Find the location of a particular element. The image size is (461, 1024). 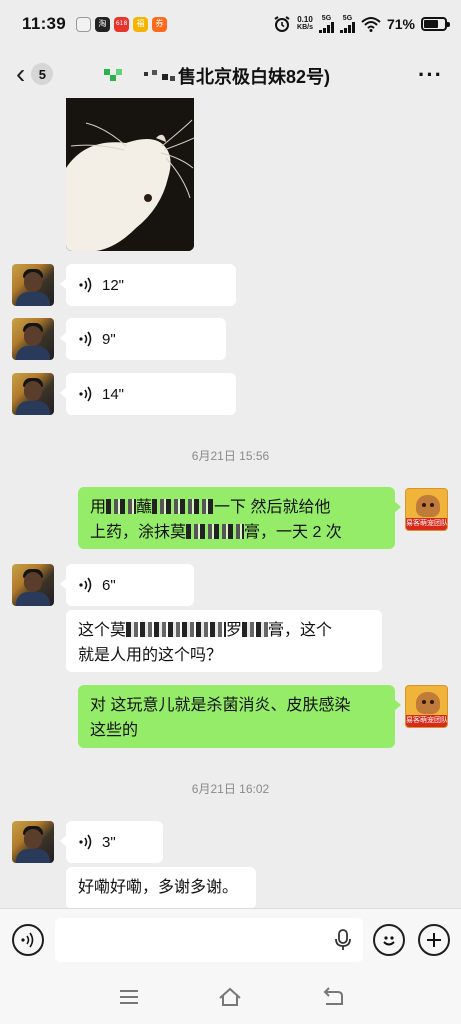

voice-message: 6" is located at coordinates (127, 585).